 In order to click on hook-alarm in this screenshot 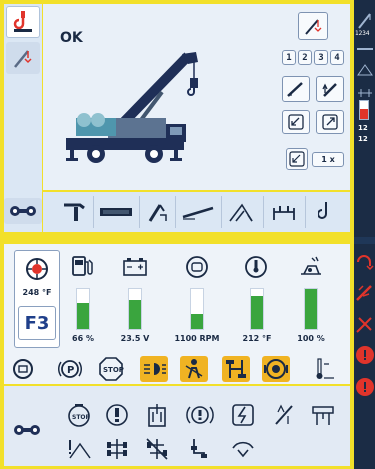, I will do `click(364, 262)`.